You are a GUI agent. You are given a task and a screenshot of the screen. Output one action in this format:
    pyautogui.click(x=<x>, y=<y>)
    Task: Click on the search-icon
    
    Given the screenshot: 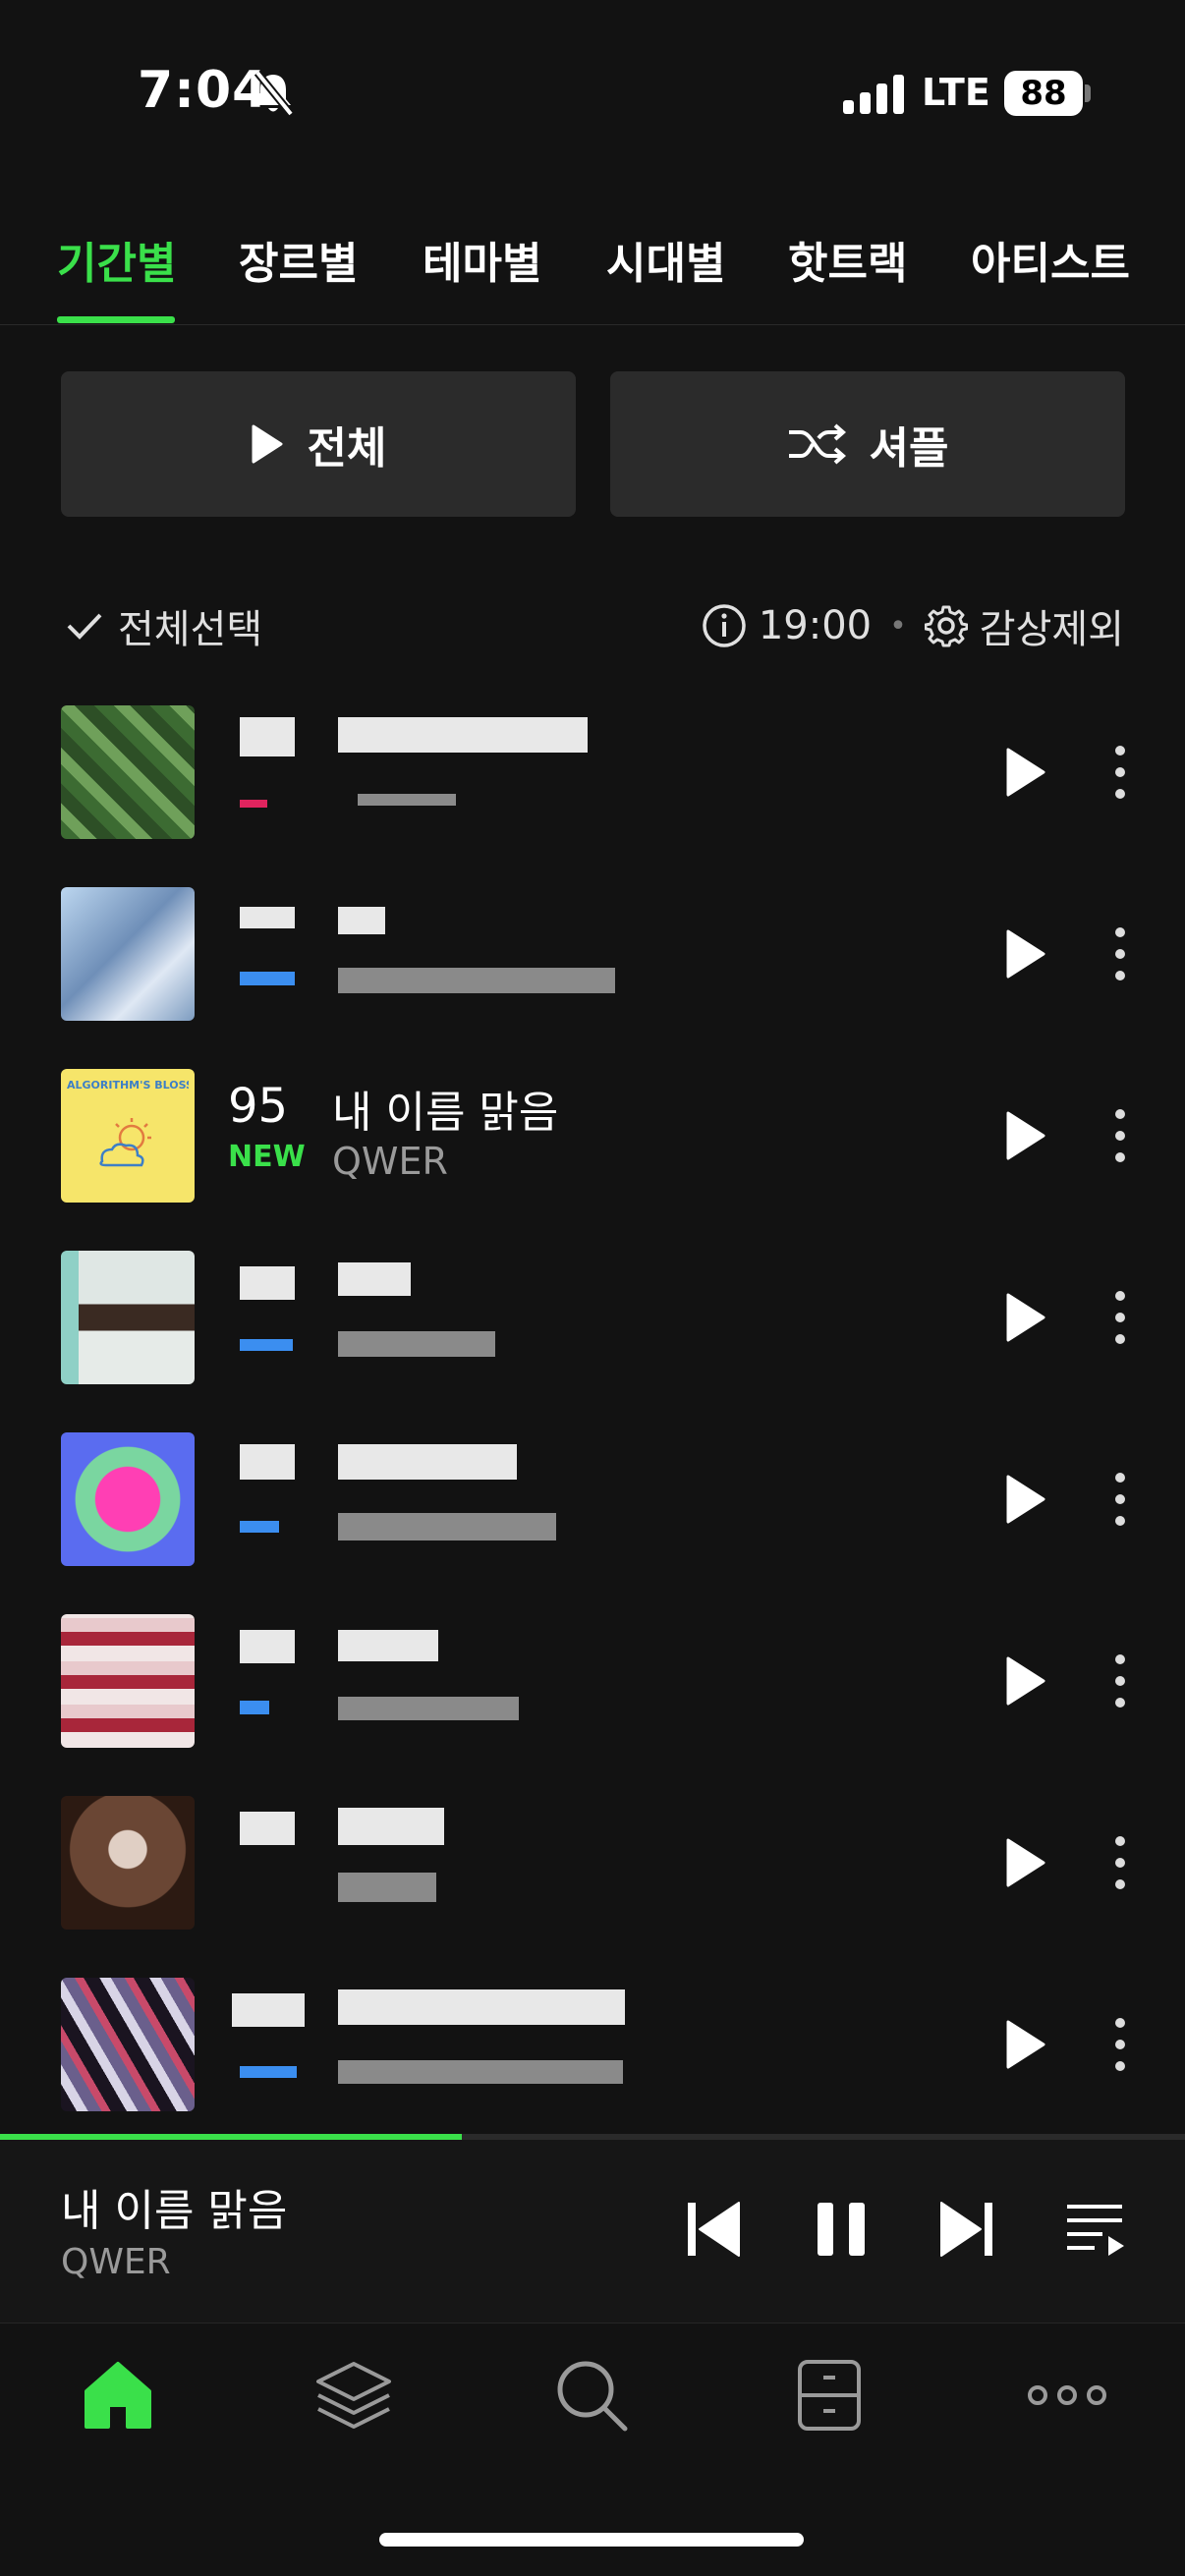 What is the action you would take?
    pyautogui.click(x=592, y=2395)
    